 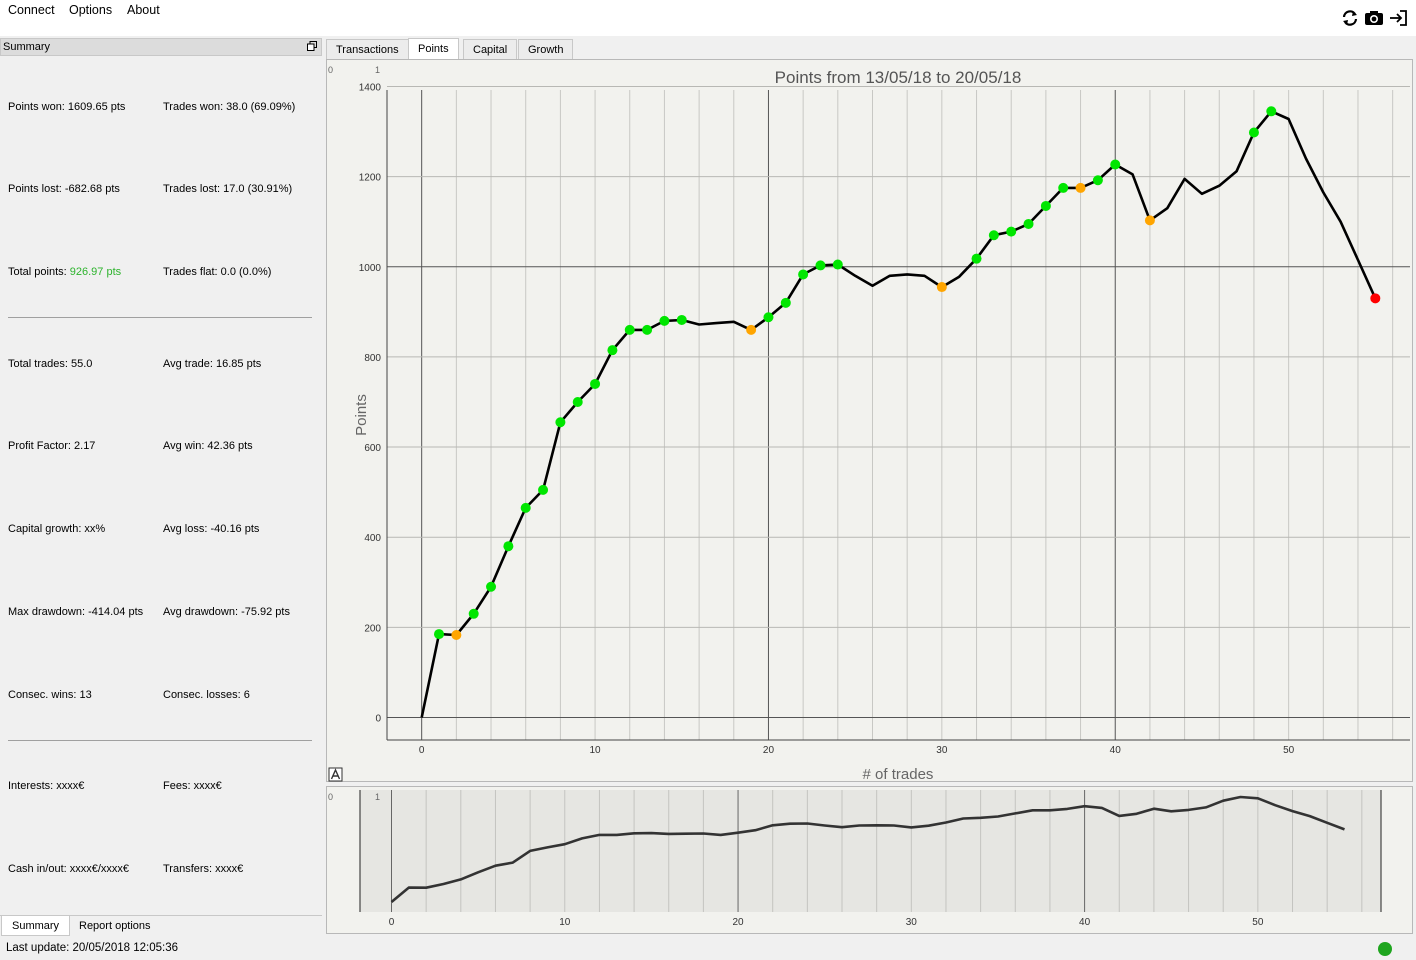 I want to click on x-tick-label: 20, so click(x=769, y=750).